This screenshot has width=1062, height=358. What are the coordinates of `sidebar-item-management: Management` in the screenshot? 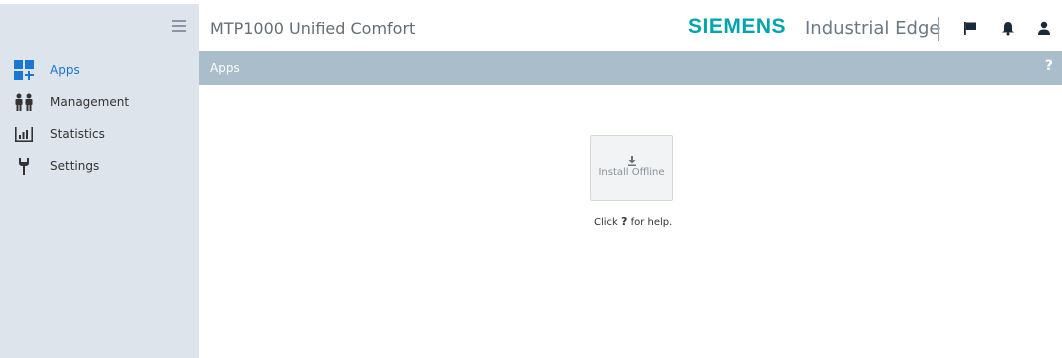 It's located at (99, 102).